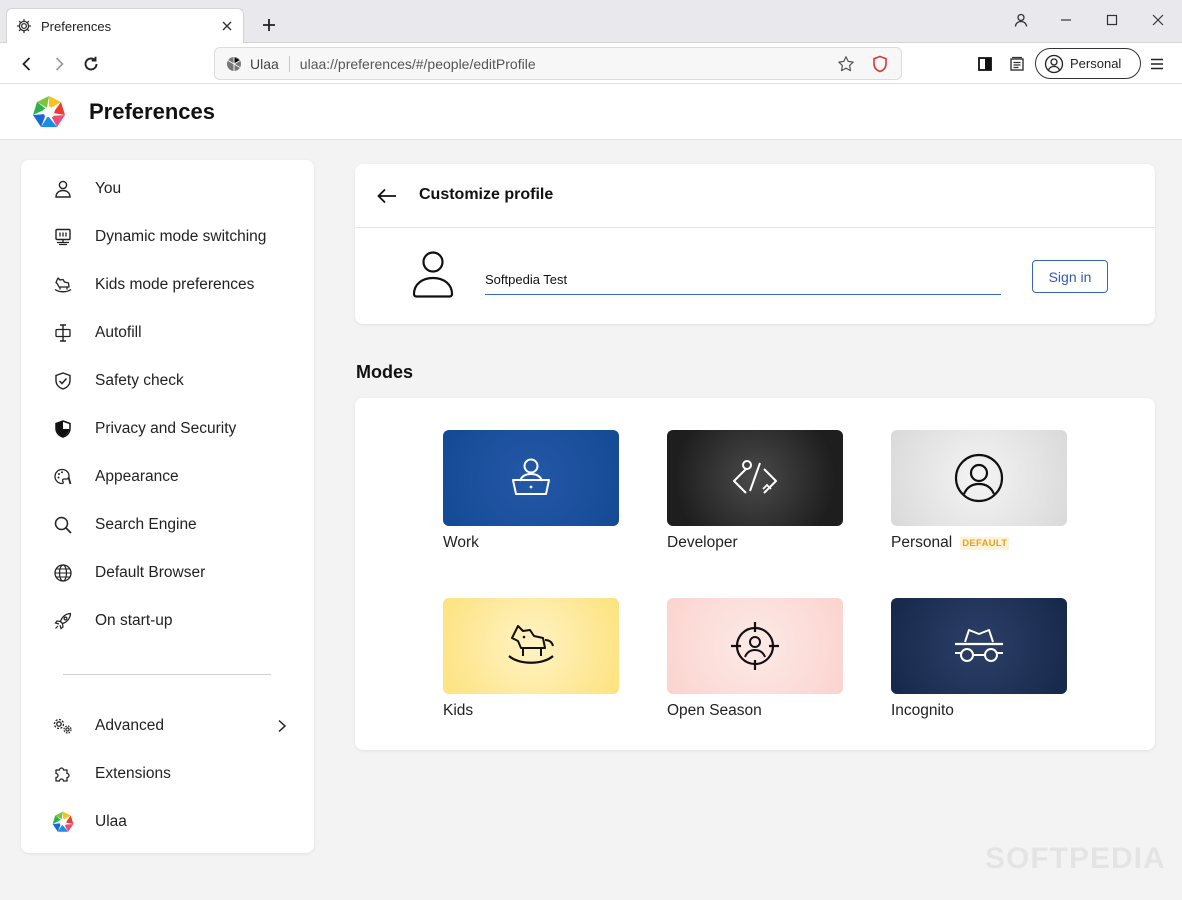  Describe the element at coordinates (1088, 63) in the screenshot. I see `profile-mode-button: Personal` at that location.